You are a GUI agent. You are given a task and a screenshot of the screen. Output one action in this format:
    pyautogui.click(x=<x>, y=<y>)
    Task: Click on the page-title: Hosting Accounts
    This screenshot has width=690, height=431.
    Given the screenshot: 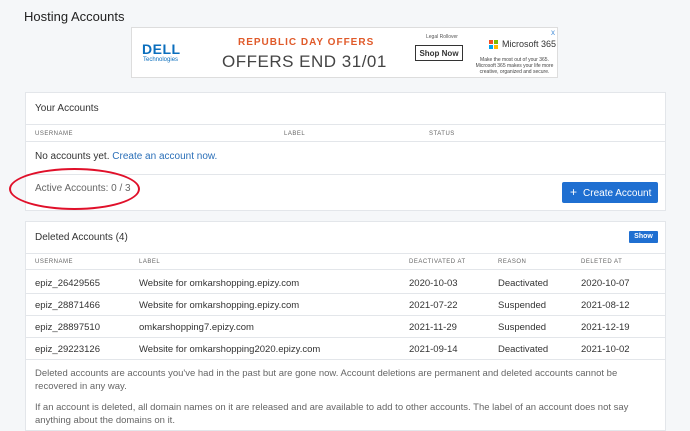 What is the action you would take?
    pyautogui.click(x=74, y=16)
    